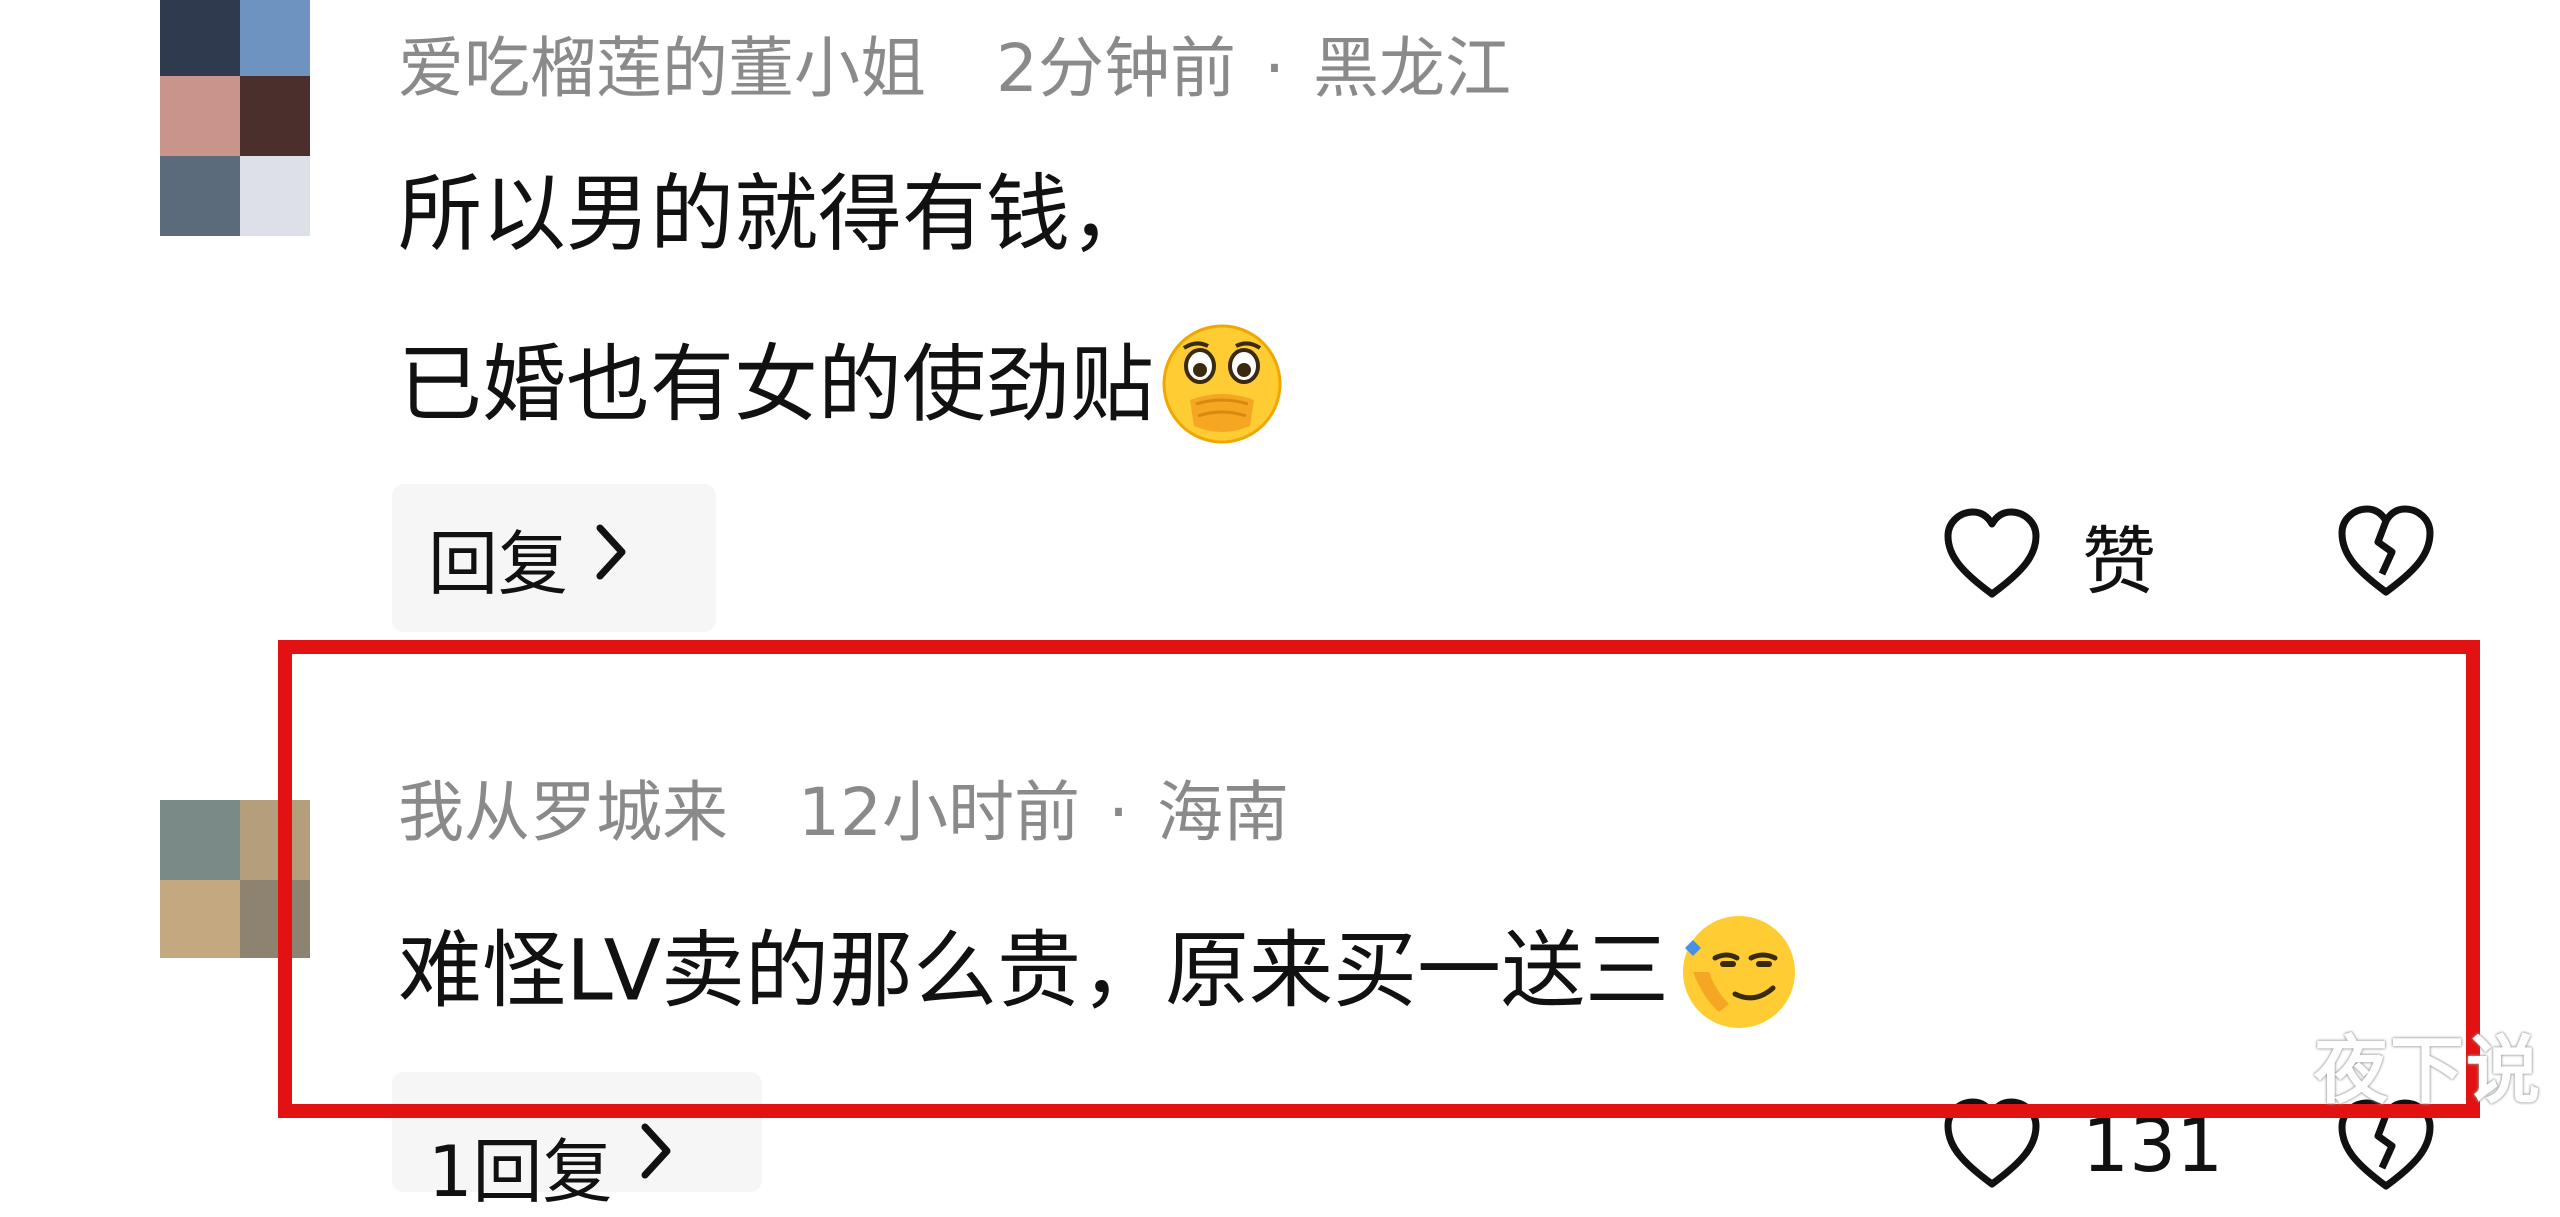  I want to click on broken-heart-icon, so click(2386, 553).